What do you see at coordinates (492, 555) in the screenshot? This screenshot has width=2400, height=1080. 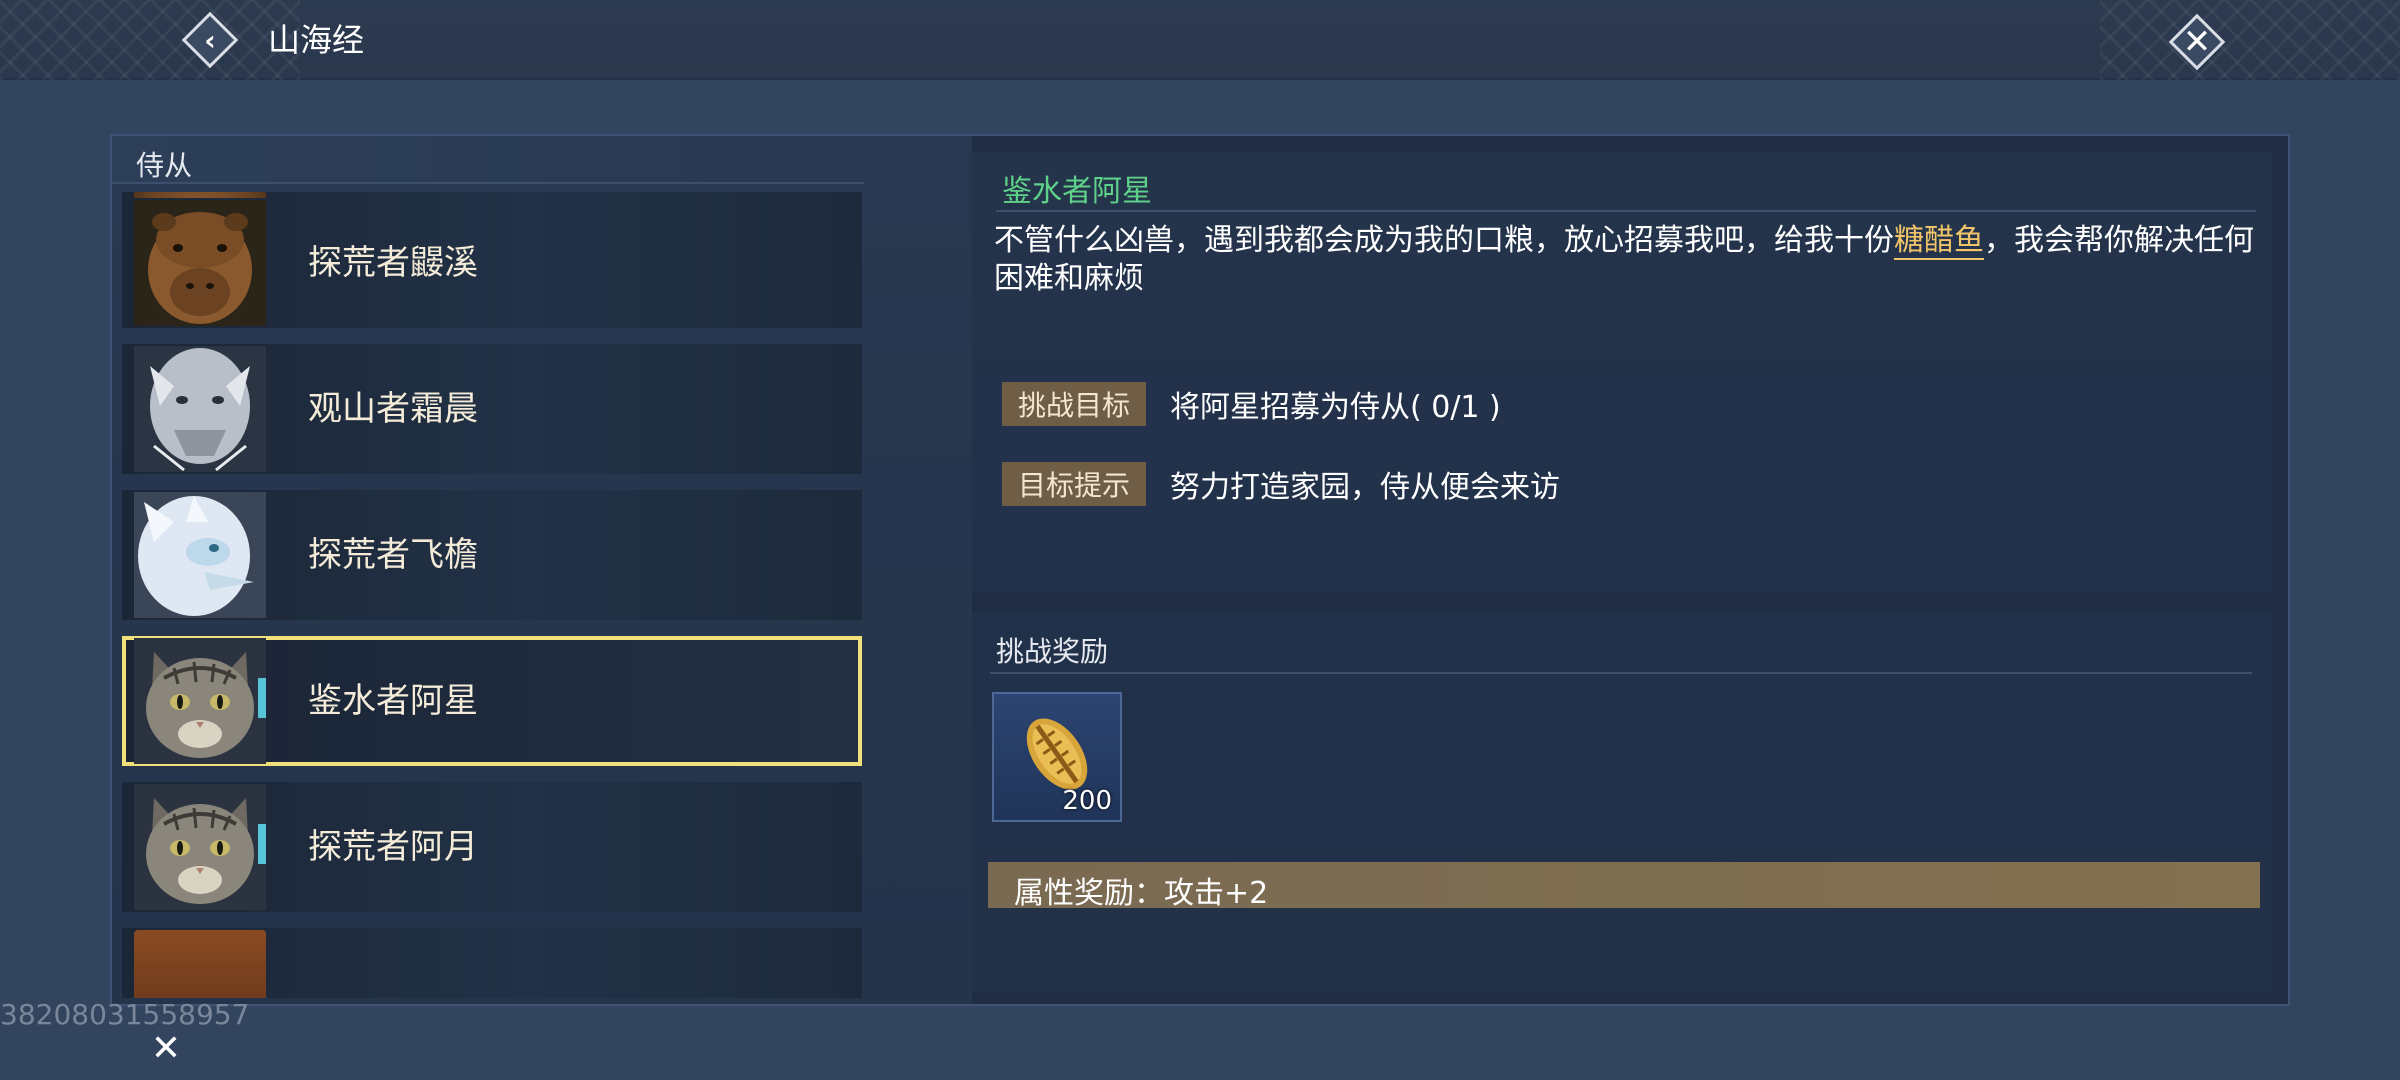 I see `list-item: 探荒者飞檐` at bounding box center [492, 555].